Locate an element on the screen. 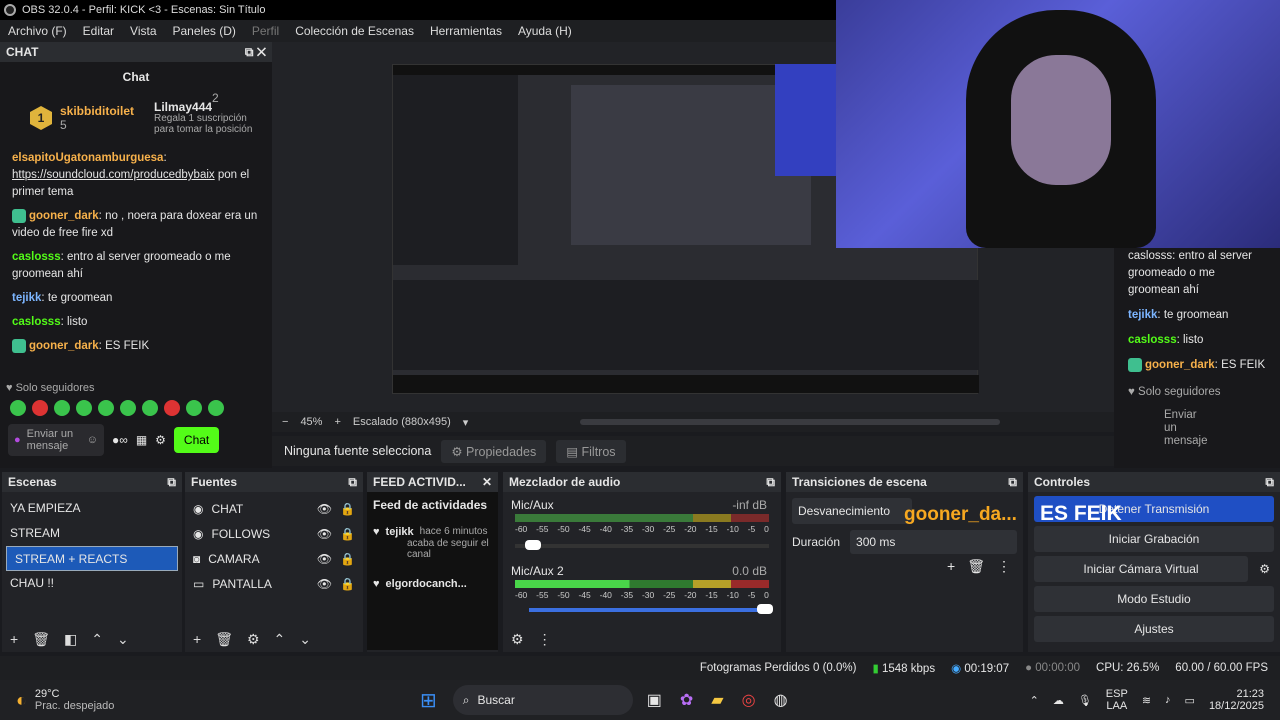 This screenshot has height=720, width=1280. taskbar-search: ⌕ Buscar is located at coordinates (542, 700).